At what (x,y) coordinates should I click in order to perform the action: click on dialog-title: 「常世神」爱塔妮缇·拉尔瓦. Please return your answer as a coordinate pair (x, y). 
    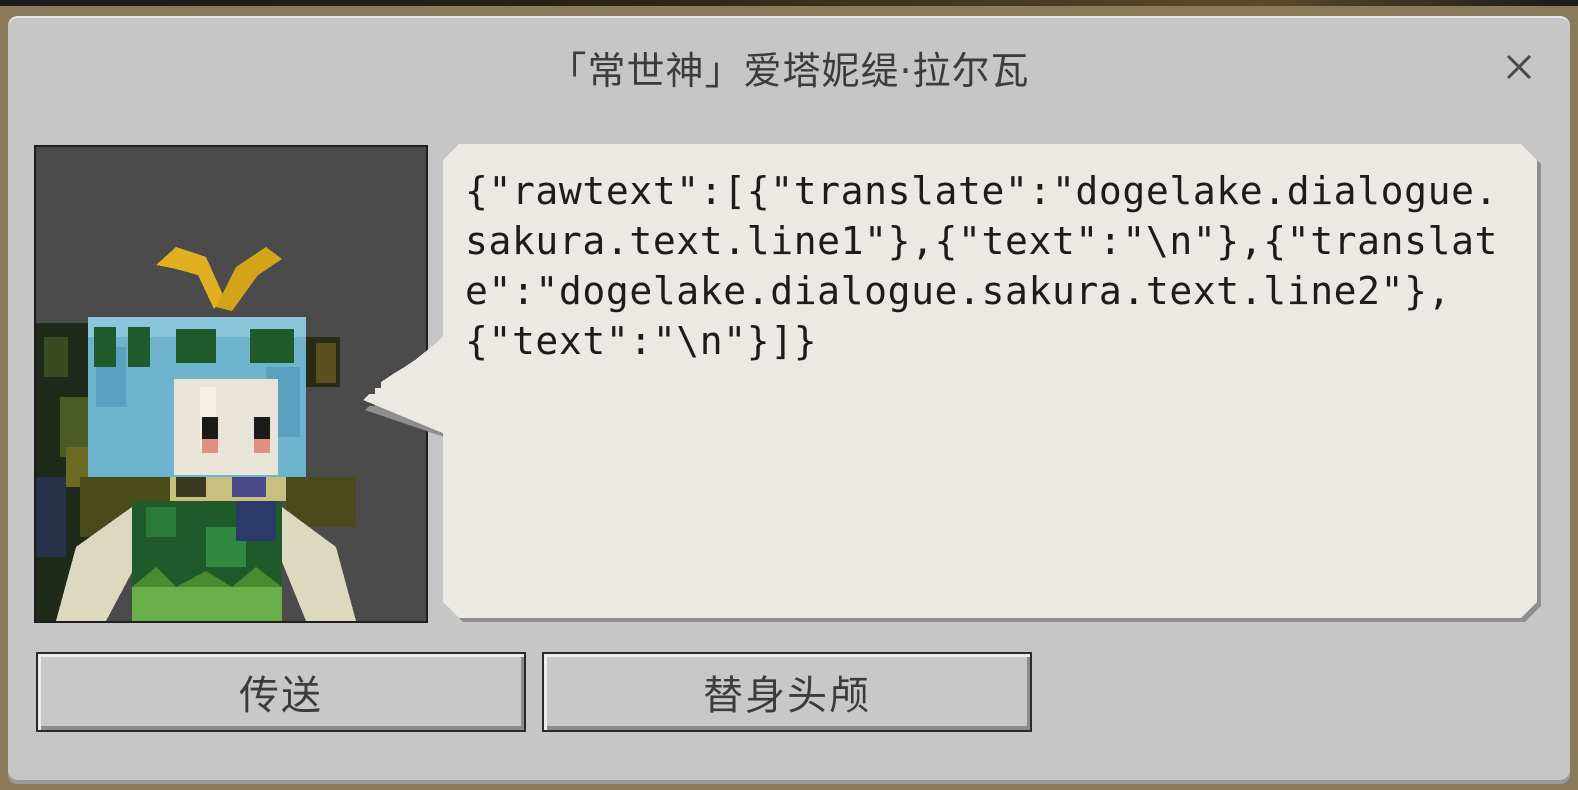
    Looking at the image, I should click on (789, 71).